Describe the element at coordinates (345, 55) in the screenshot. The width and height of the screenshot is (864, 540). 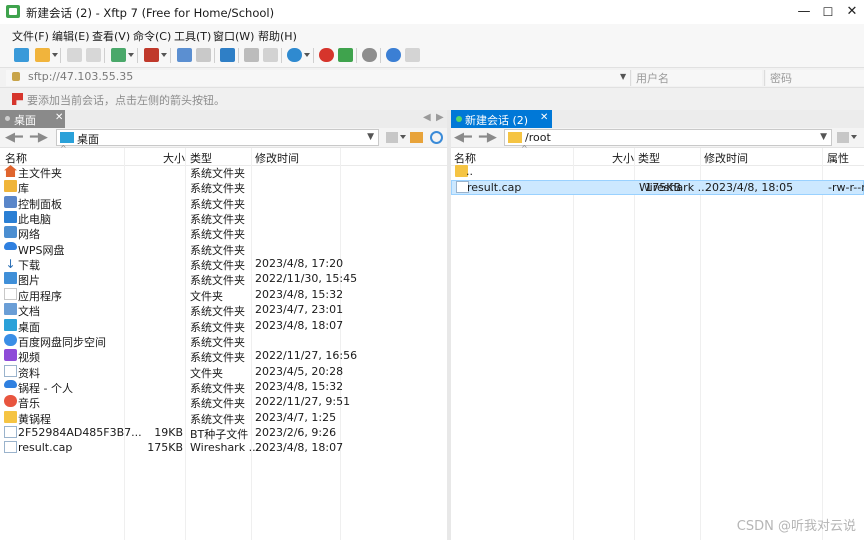
I see `xftp-icon` at that location.